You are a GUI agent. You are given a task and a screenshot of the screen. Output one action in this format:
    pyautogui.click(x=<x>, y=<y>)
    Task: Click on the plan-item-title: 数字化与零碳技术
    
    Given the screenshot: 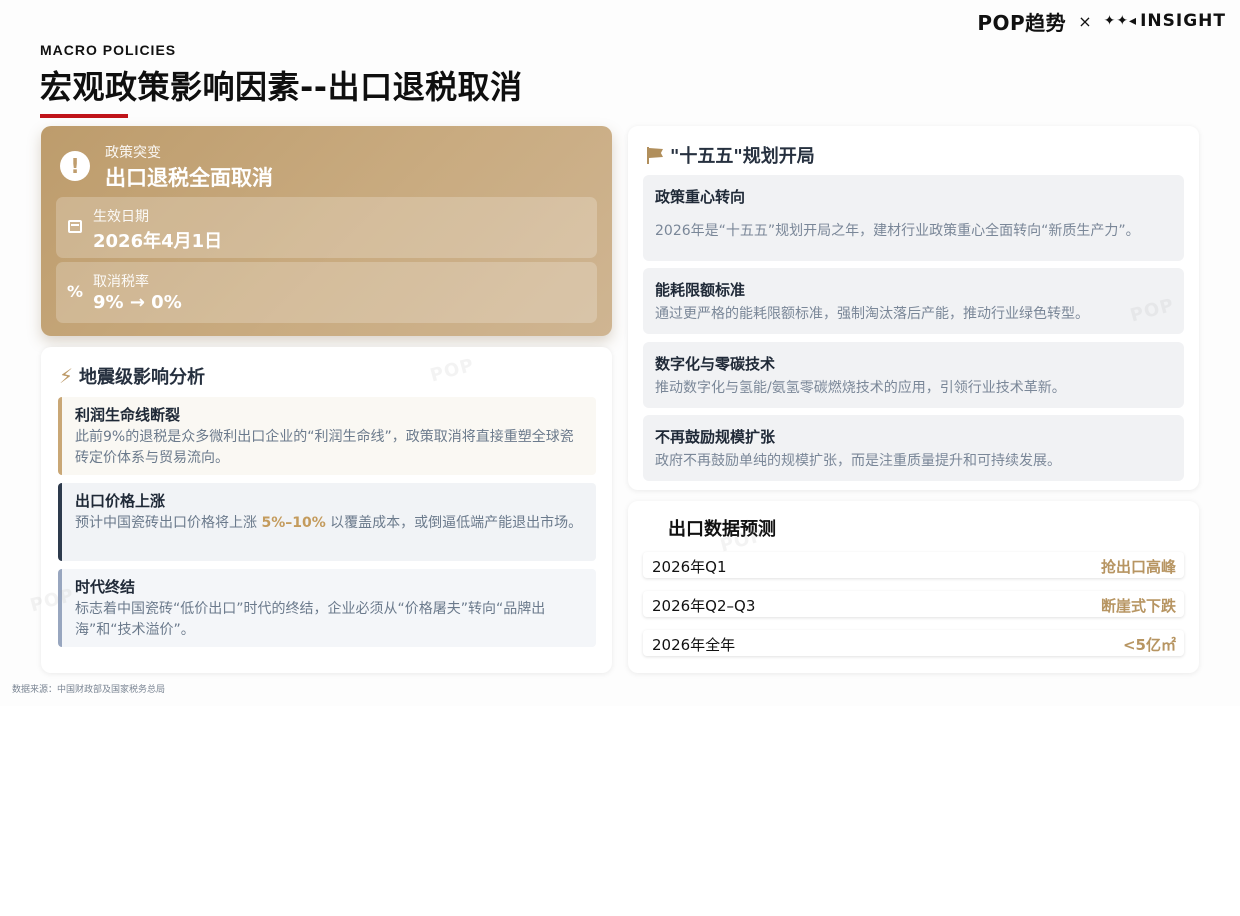 What is the action you would take?
    pyautogui.click(x=715, y=364)
    